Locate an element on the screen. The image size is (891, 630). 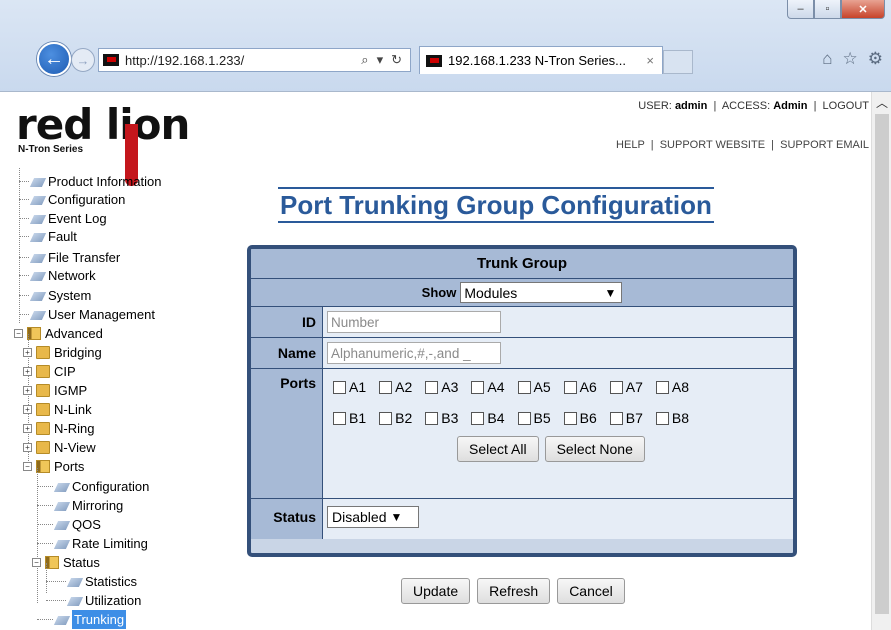
status-label: Status is located at coordinates (287, 519).